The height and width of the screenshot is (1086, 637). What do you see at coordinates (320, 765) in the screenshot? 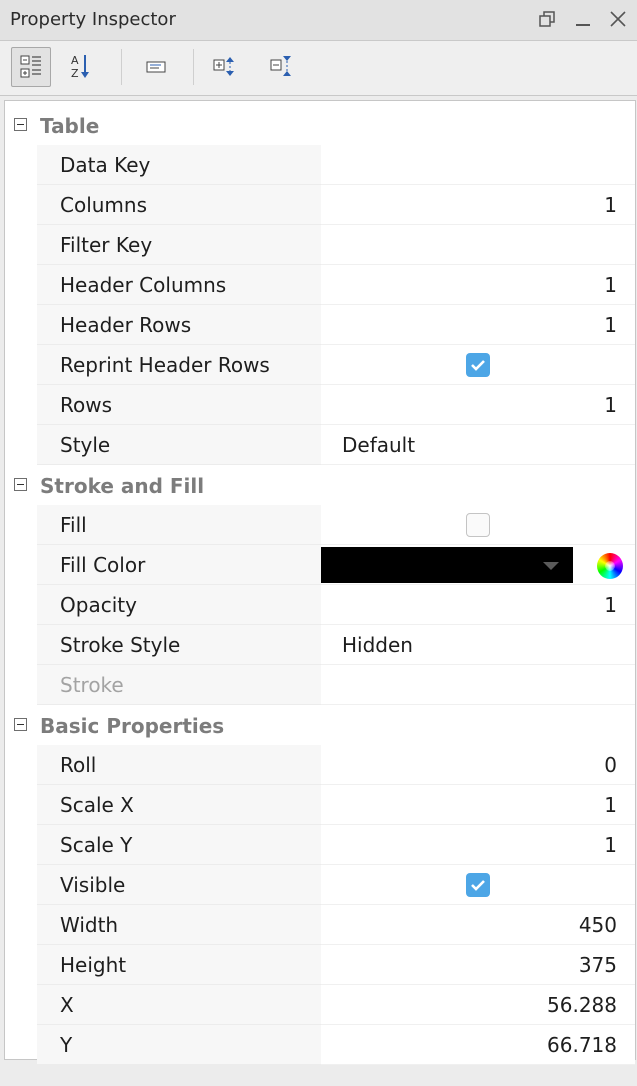
I see `property-row-roll: Roll 0` at bounding box center [320, 765].